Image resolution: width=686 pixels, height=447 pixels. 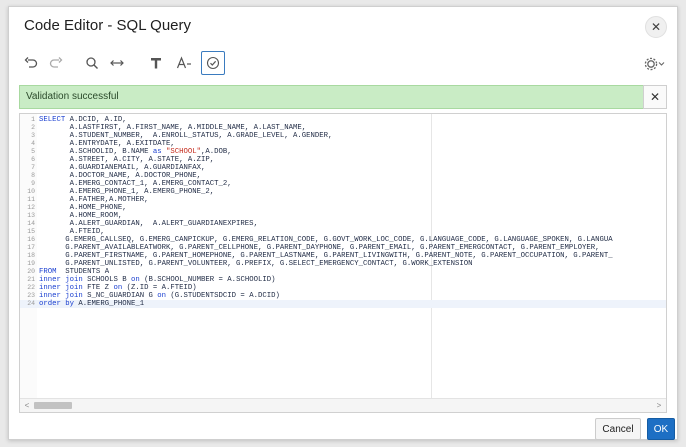 I want to click on code-line: 22 inner join FTE Z on (Z.ID = A.FTEID), so click(x=343, y=288).